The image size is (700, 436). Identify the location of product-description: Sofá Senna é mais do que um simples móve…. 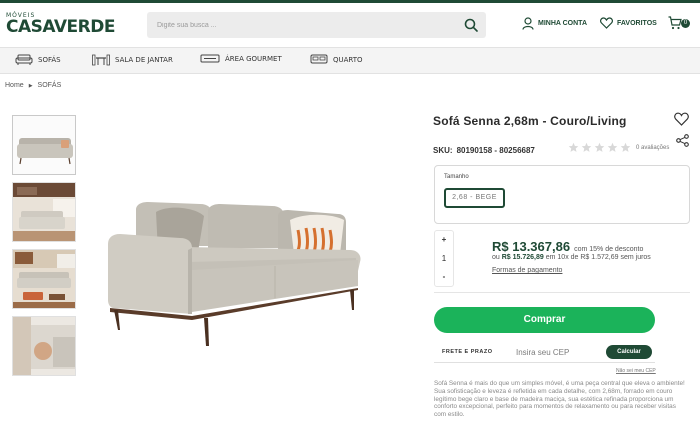
(559, 399).